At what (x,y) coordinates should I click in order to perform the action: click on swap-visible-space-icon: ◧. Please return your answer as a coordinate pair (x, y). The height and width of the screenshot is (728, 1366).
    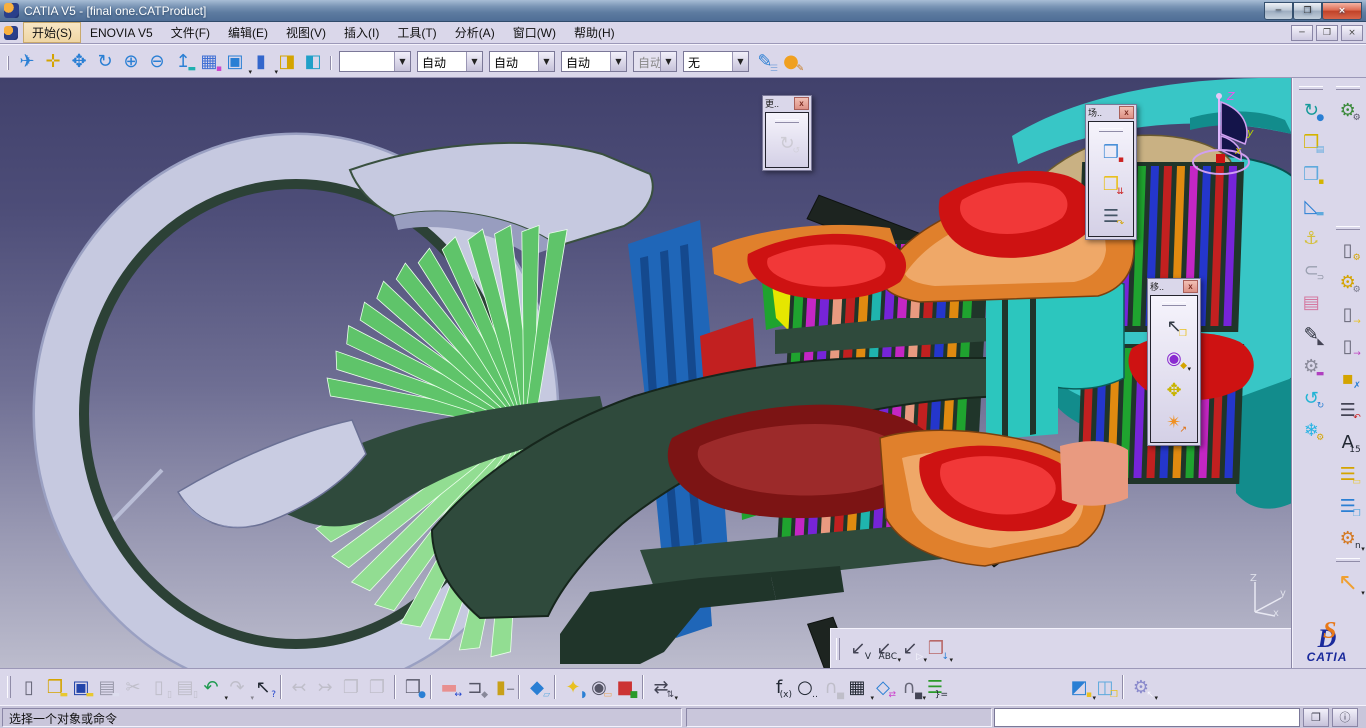
    Looking at the image, I should click on (313, 61).